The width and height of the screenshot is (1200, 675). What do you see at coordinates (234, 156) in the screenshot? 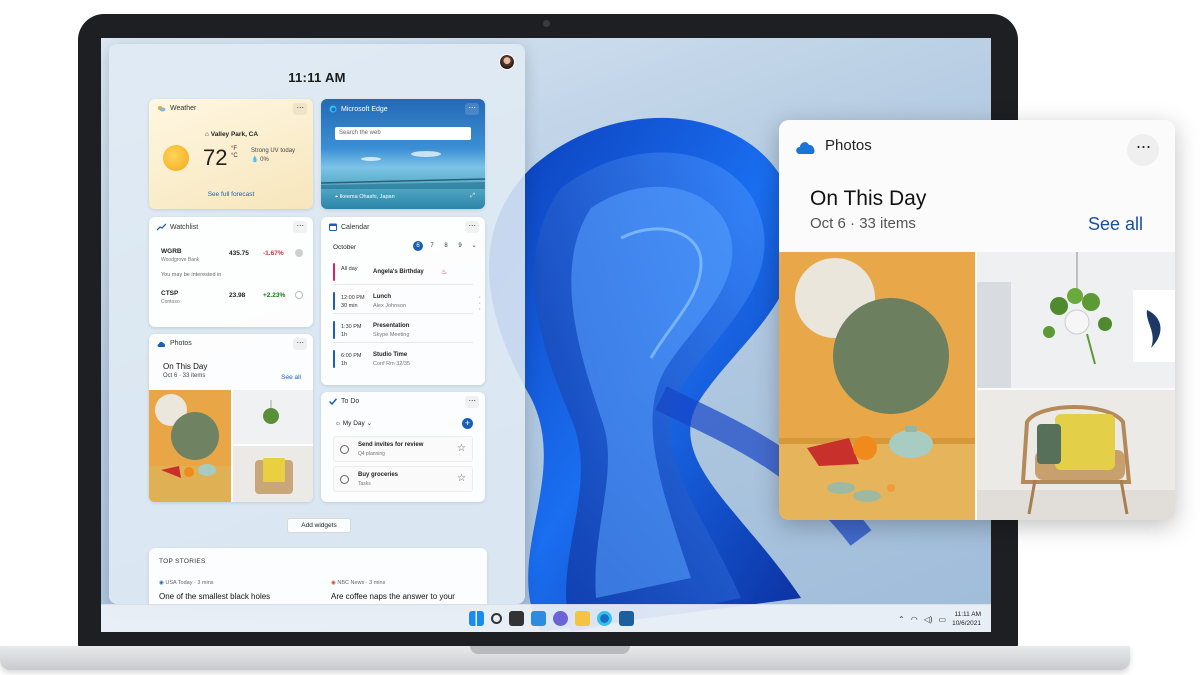
I see `weather-unit-c: °C` at bounding box center [234, 156].